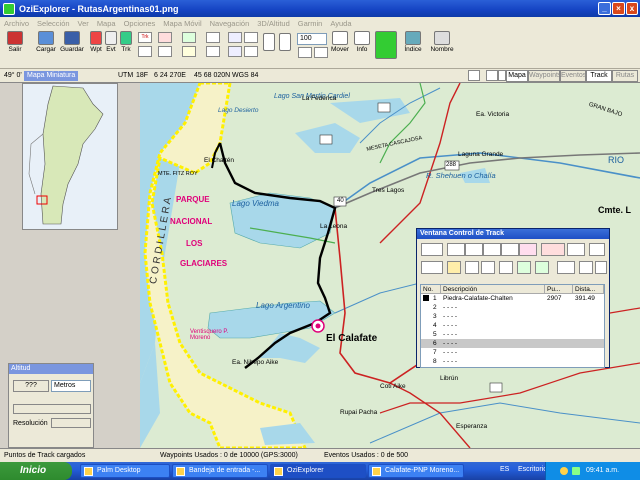 This screenshot has width=640, height=480. What do you see at coordinates (632, 8) in the screenshot?
I see `close-button: x` at bounding box center [632, 8].